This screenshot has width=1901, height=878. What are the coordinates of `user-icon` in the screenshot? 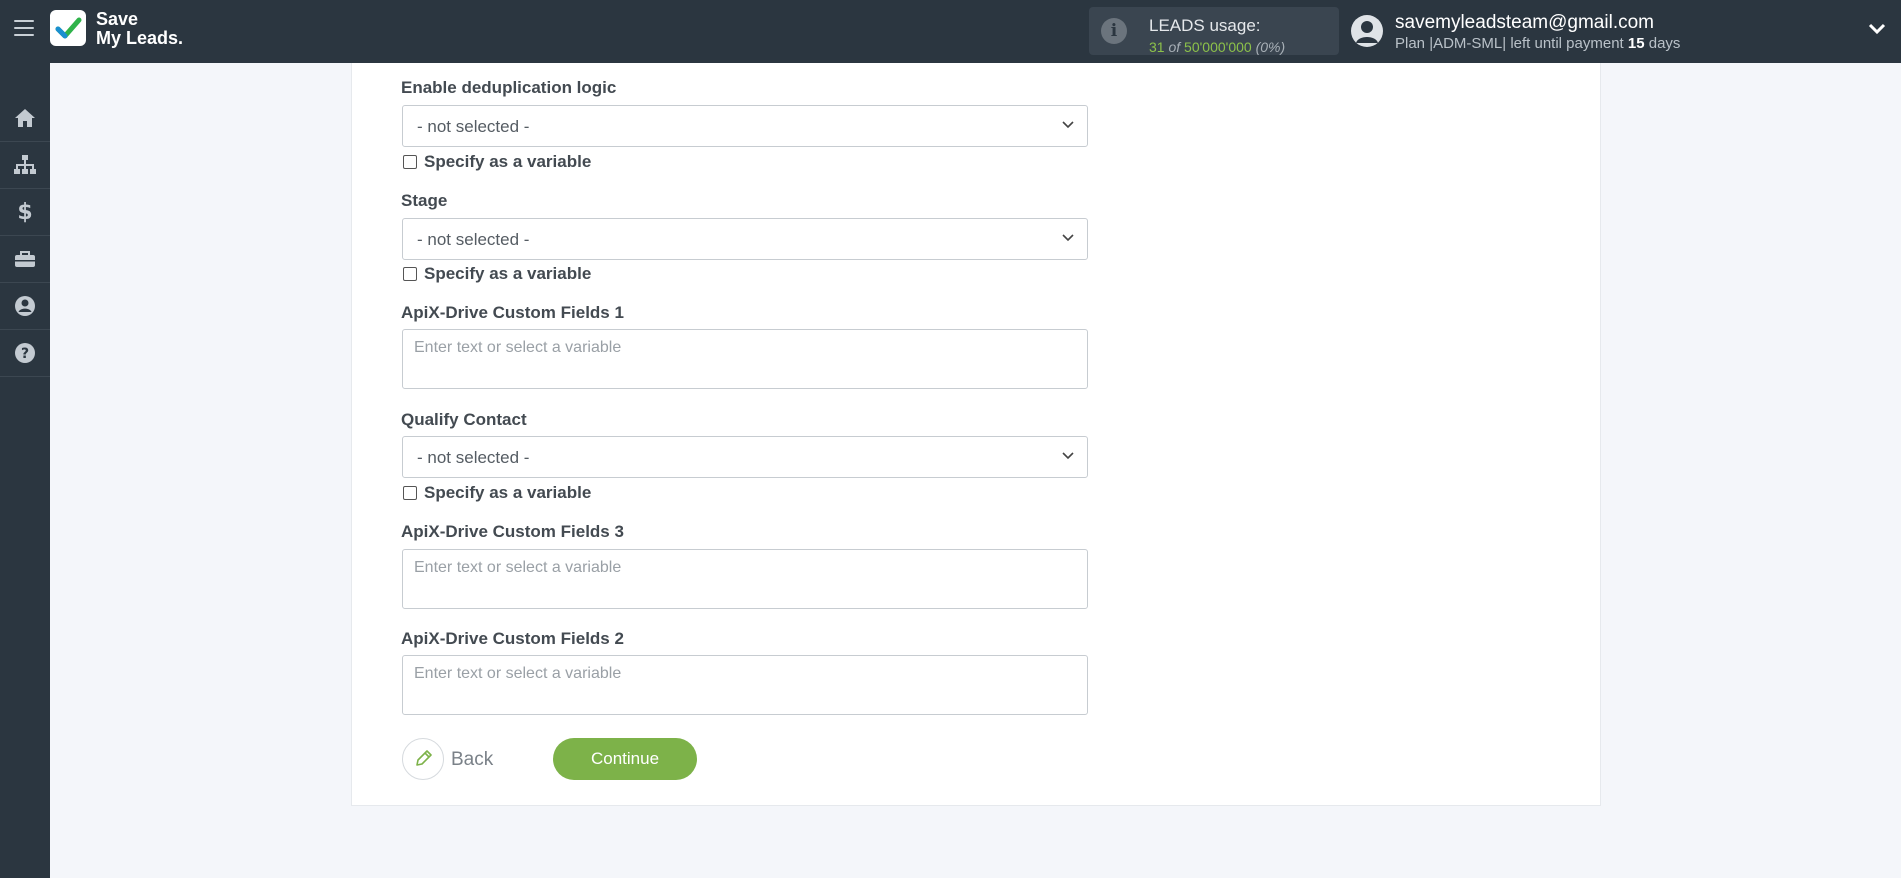 It's located at (25, 306).